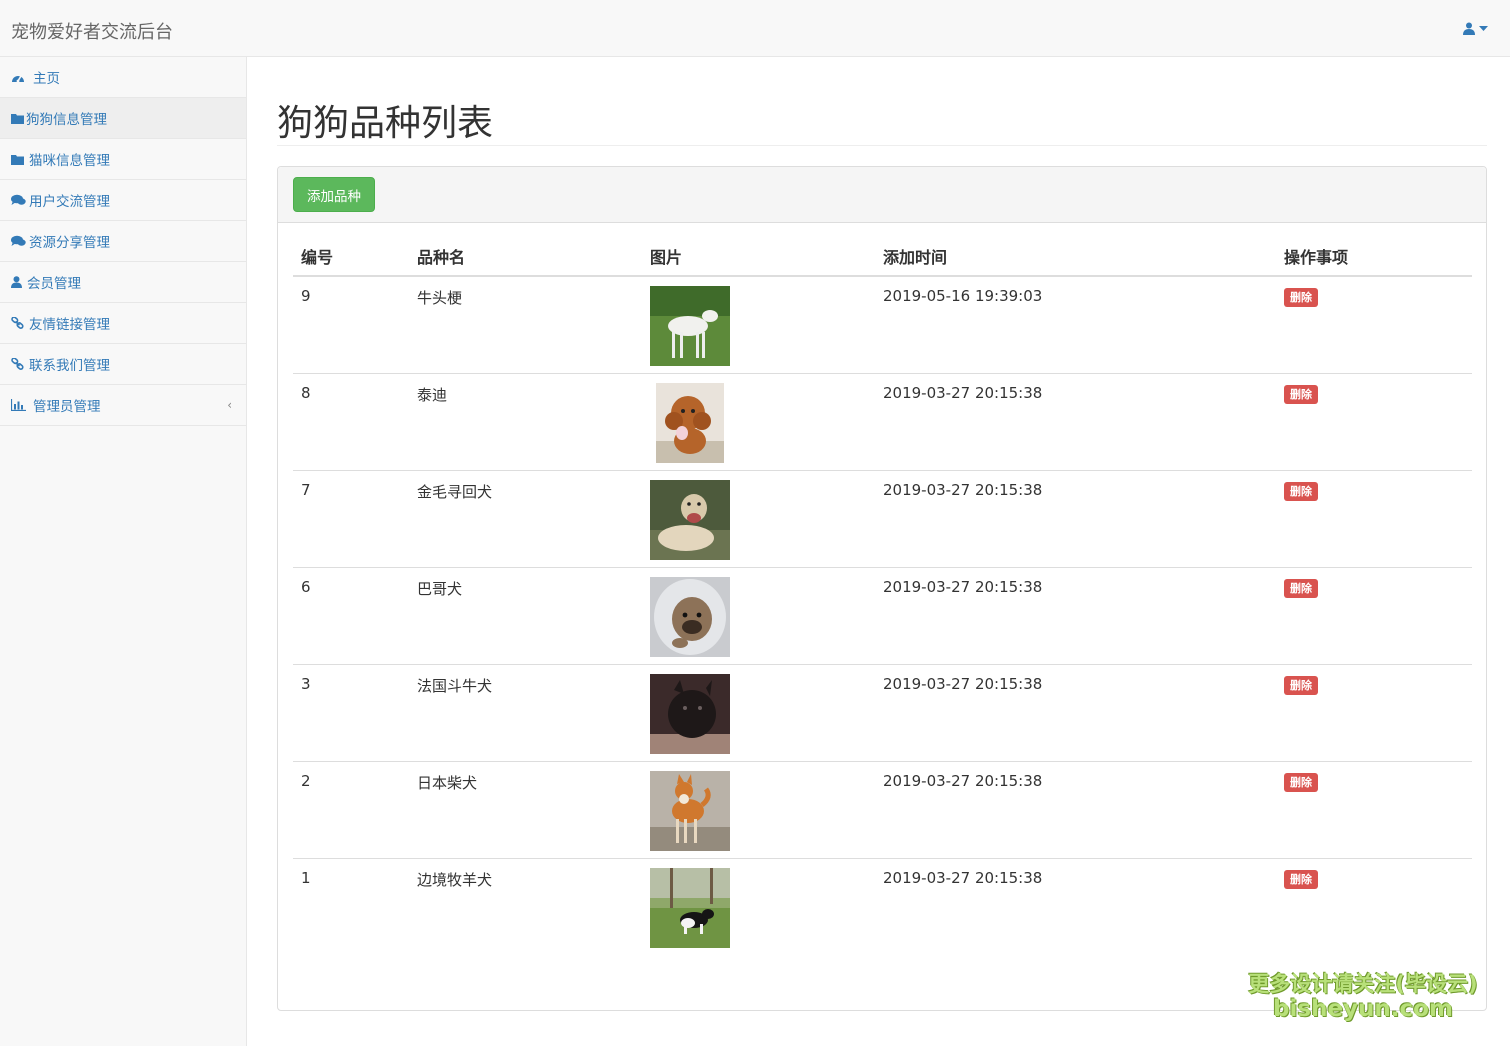 This screenshot has width=1510, height=1046. What do you see at coordinates (54, 284) in the screenshot?
I see `sidebar-item-label: 会员管理` at bounding box center [54, 284].